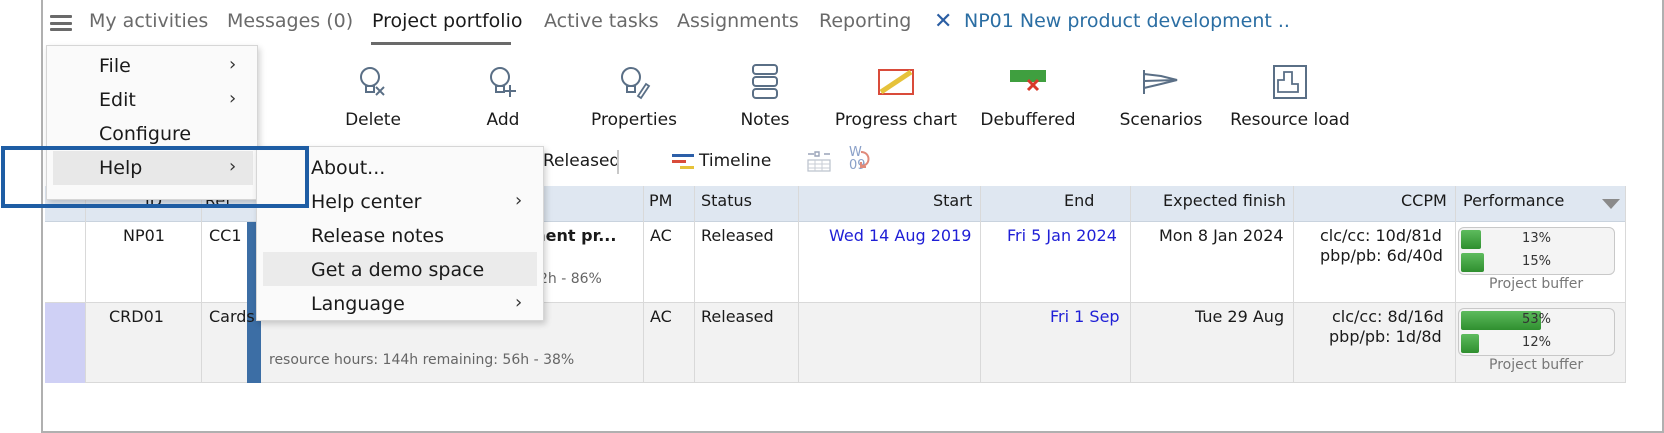  Describe the element at coordinates (1536, 332) in the screenshot. I see `performance-gauge: 53% 12%` at that location.